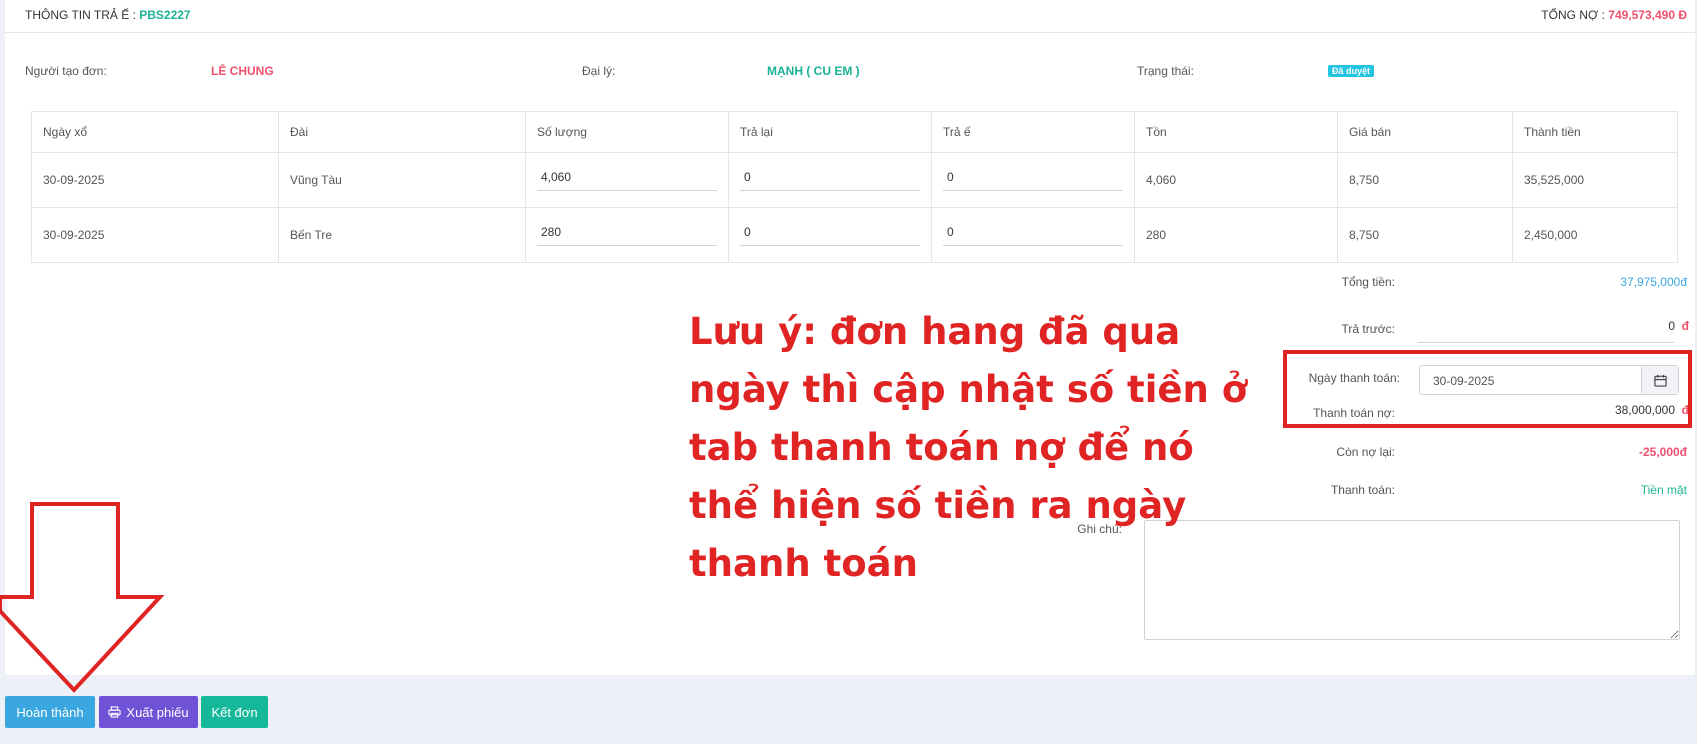  I want to click on total-value: 37,975,000đ, so click(1653, 282).